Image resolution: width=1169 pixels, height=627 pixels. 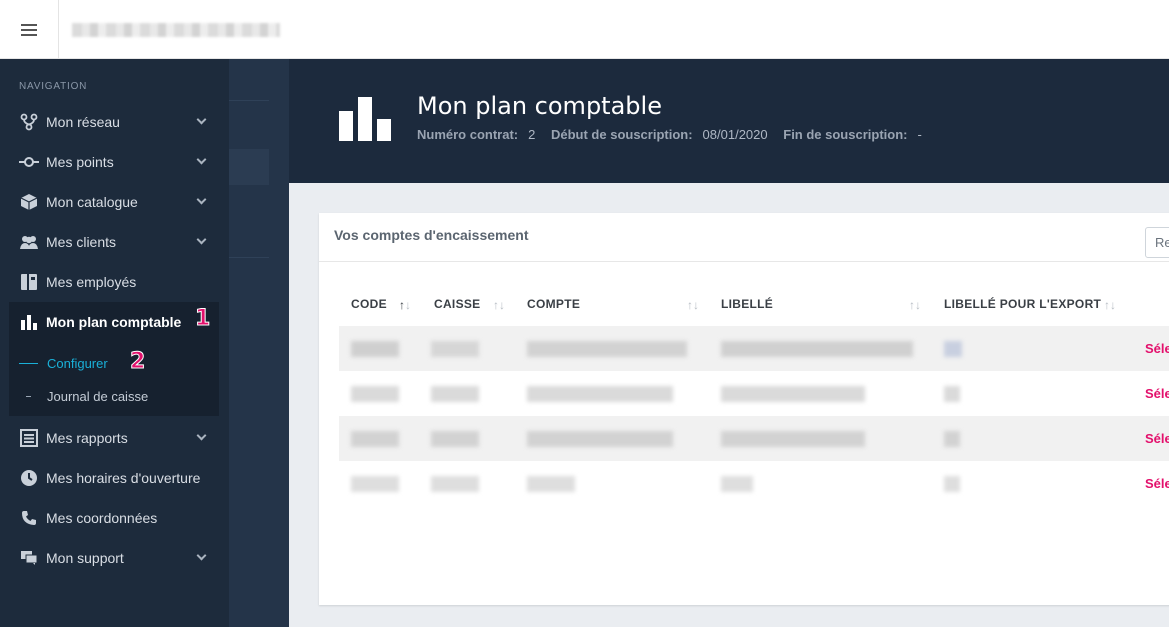 What do you see at coordinates (539, 106) in the screenshot?
I see `page-title: Mon plan comptable` at bounding box center [539, 106].